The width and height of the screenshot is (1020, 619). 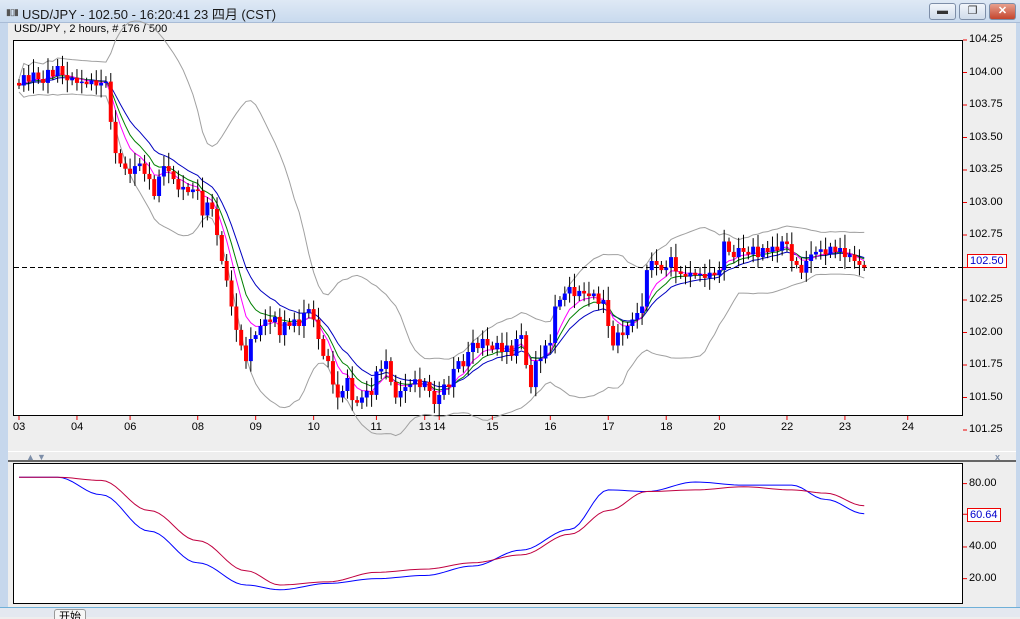 What do you see at coordinates (986, 104) in the screenshot?
I see `price-axis-label: 103.75` at bounding box center [986, 104].